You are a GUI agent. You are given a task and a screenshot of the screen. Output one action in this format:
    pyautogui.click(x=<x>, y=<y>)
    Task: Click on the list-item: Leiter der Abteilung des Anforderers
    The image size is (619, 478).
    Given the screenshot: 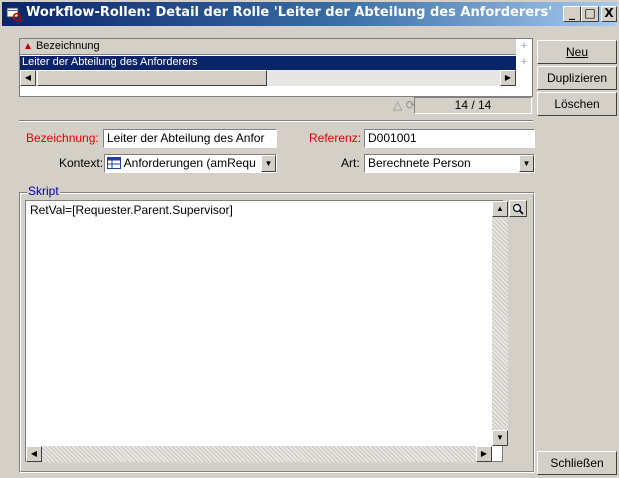 What is the action you would take?
    pyautogui.click(x=268, y=63)
    